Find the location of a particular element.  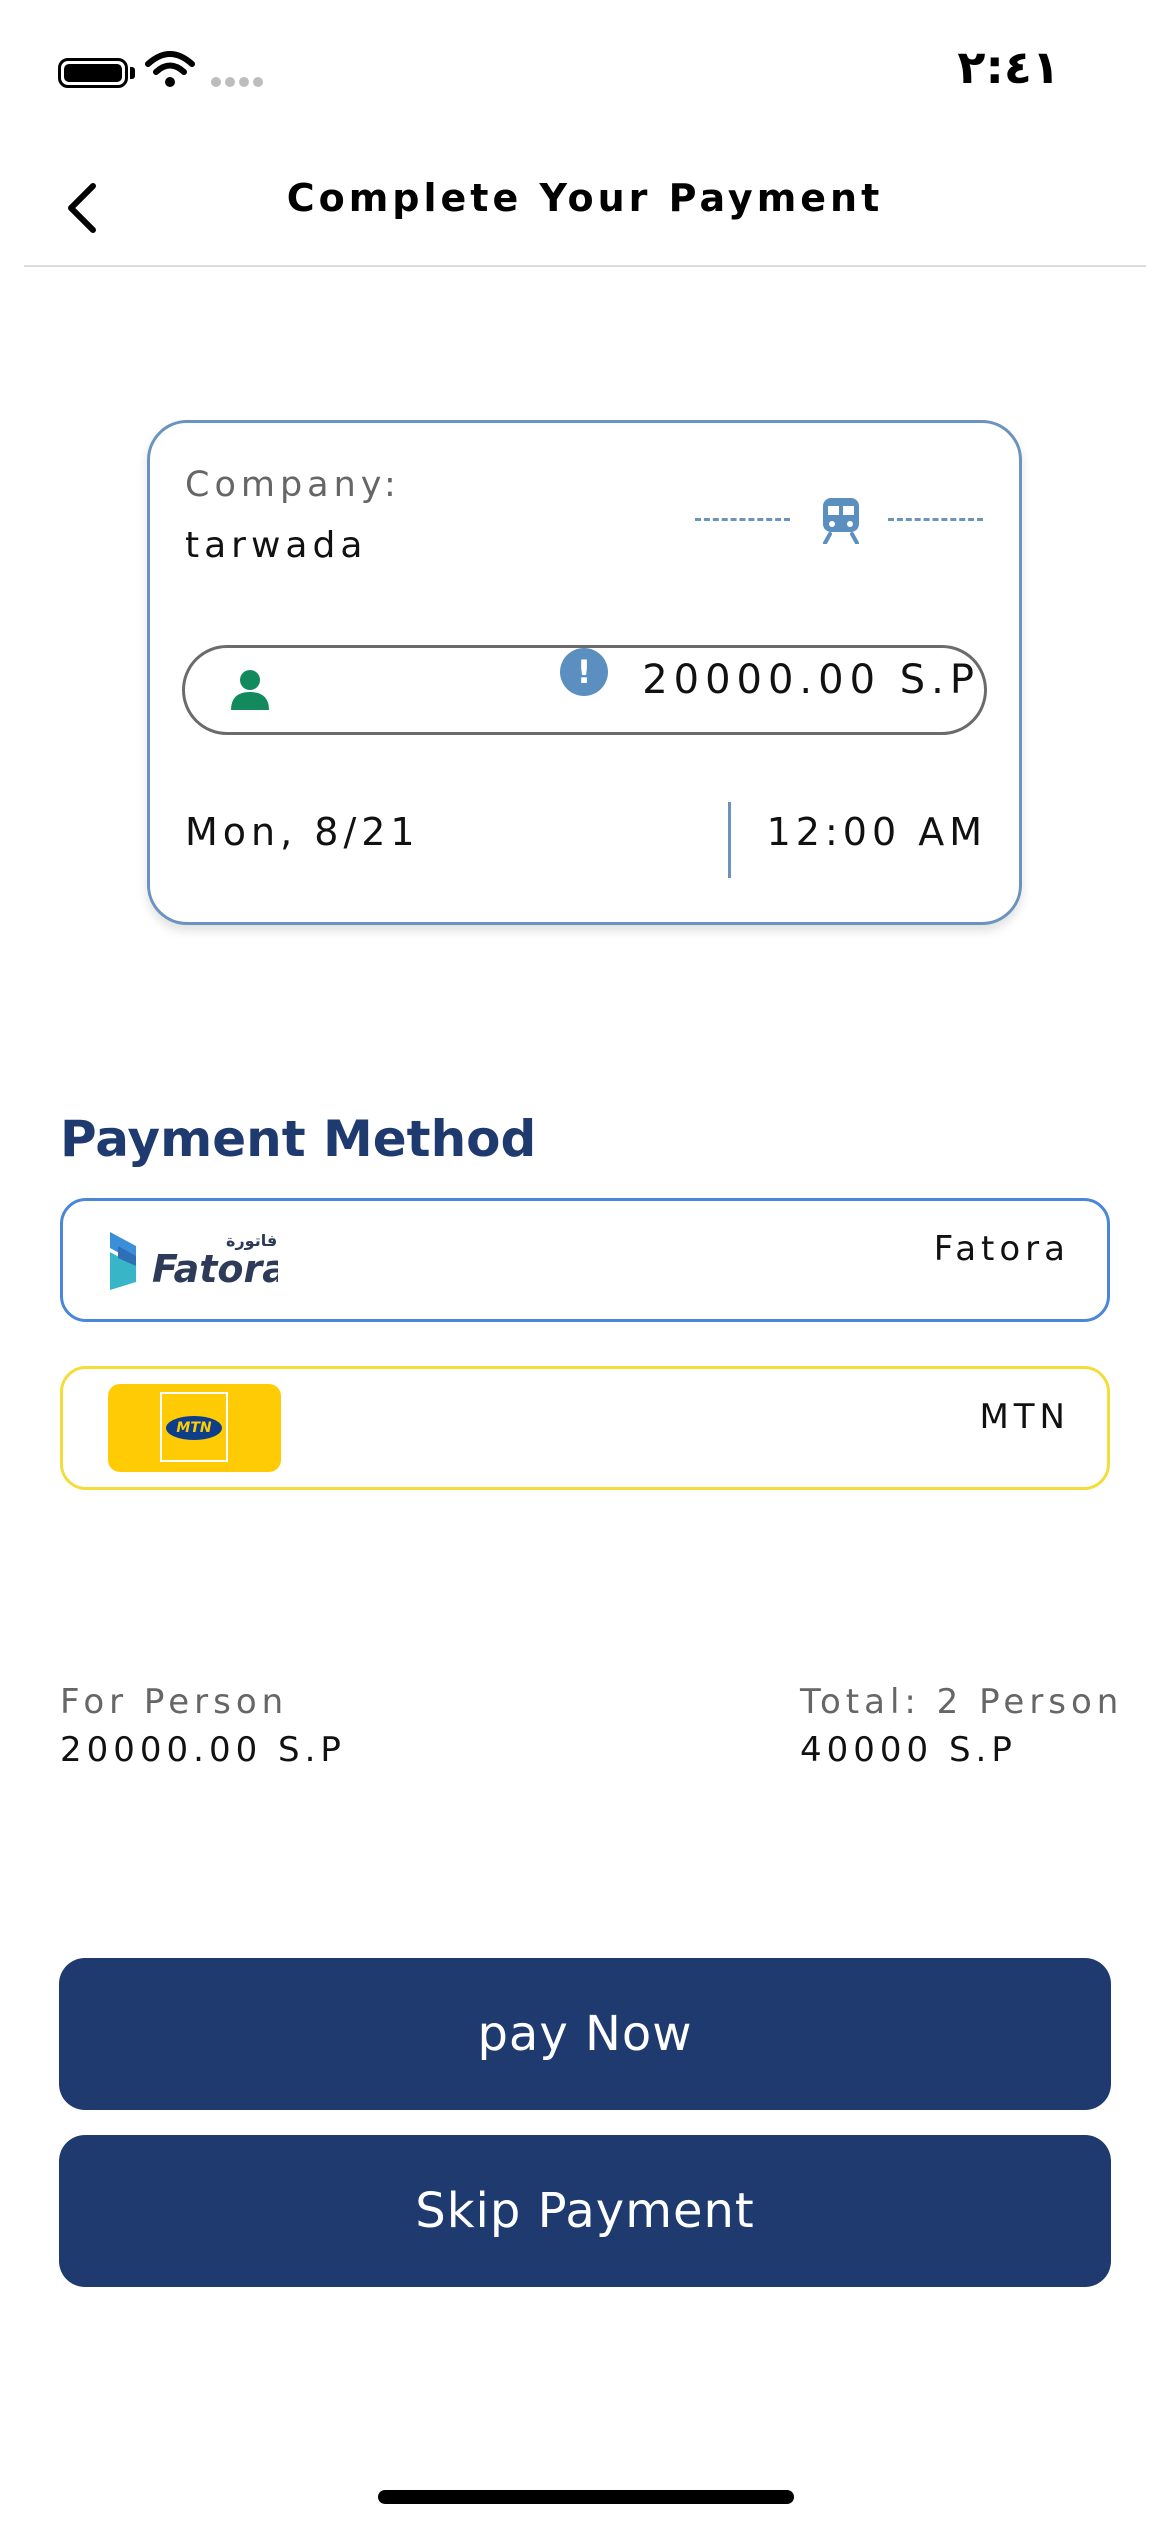

mtn-logo: MTN is located at coordinates (194, 1428).